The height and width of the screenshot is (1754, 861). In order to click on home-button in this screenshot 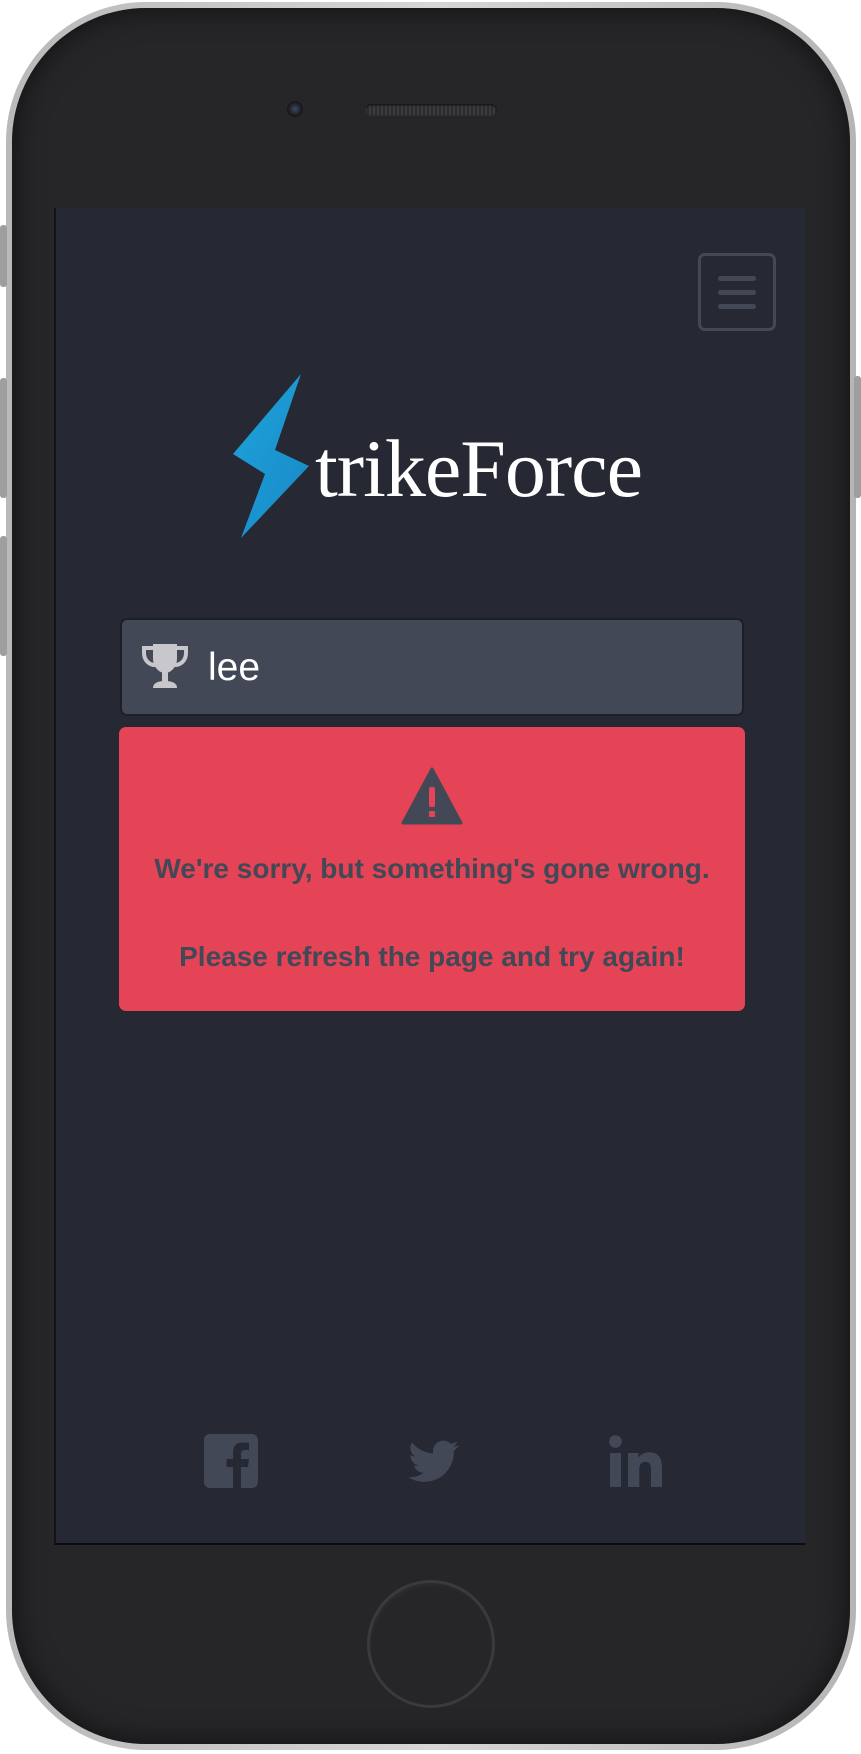, I will do `click(431, 1644)`.